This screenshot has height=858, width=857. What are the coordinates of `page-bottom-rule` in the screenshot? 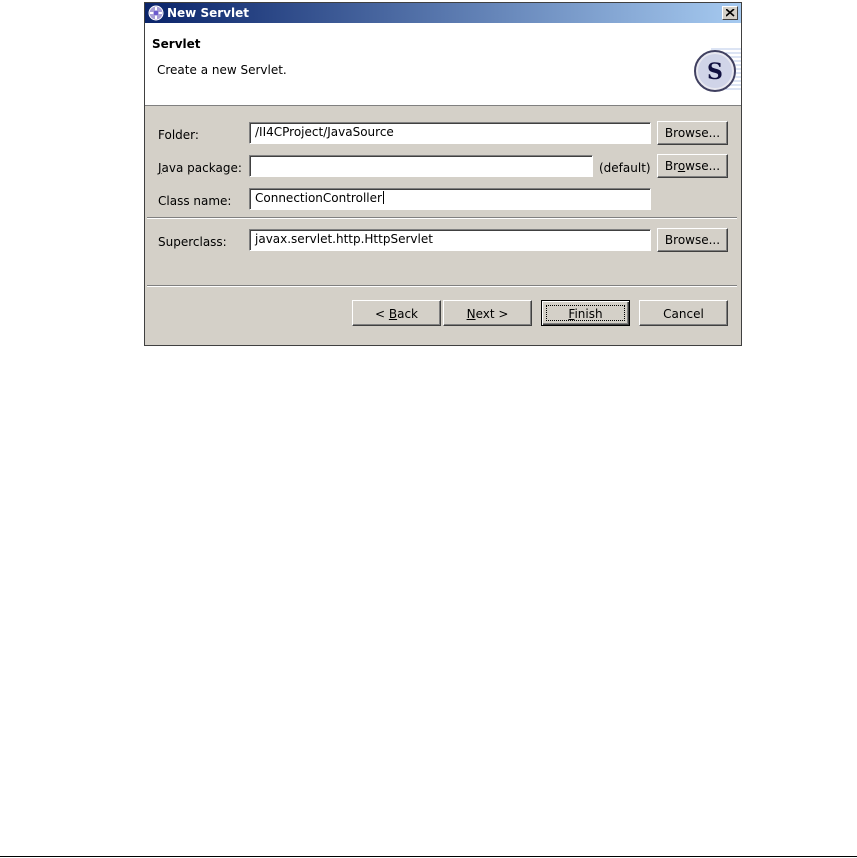 It's located at (428, 856).